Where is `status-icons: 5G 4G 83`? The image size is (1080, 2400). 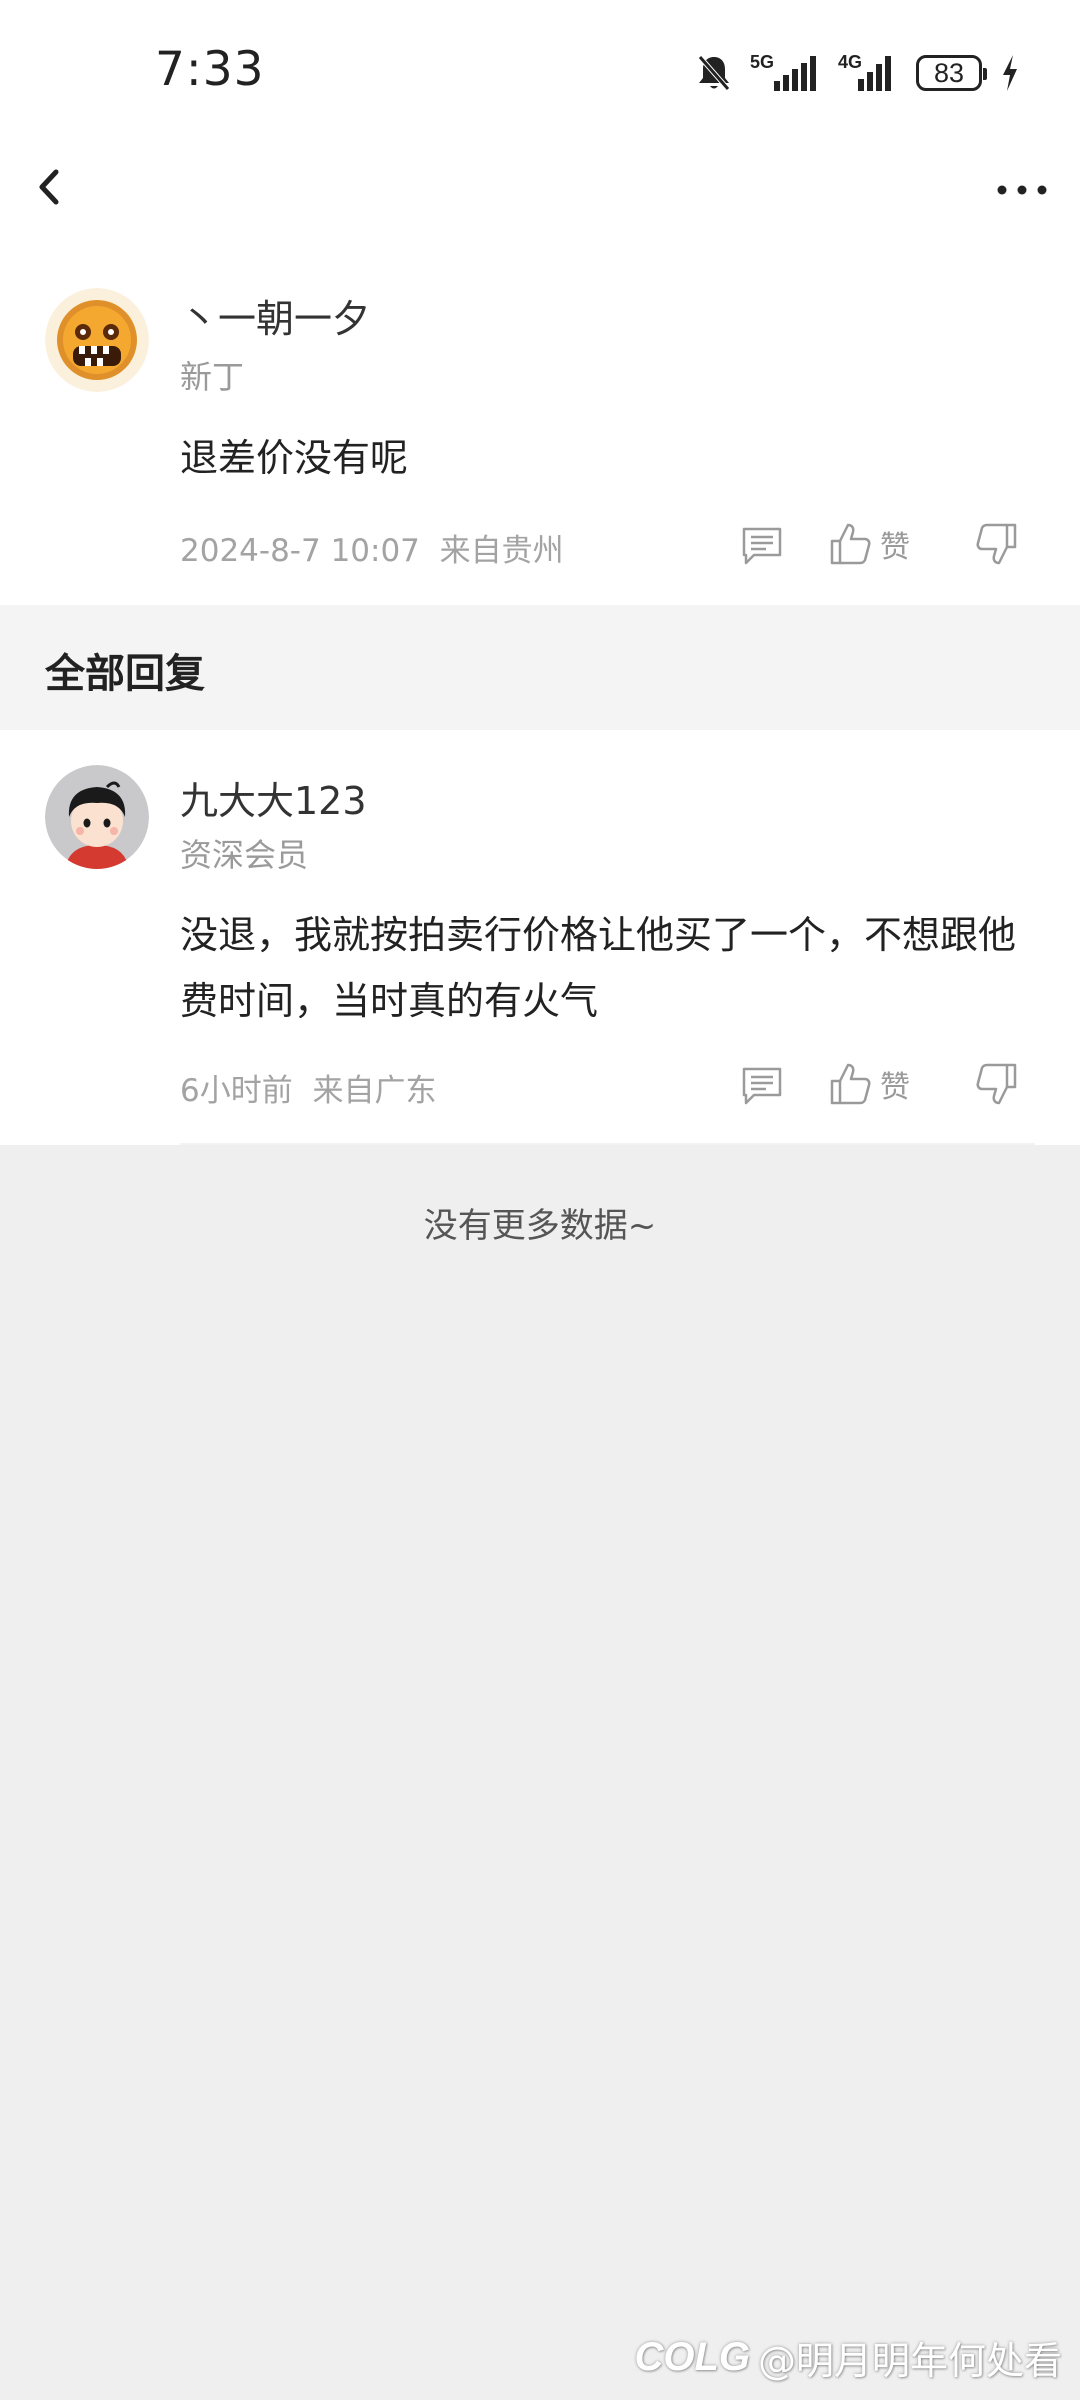 status-icons: 5G 4G 83 is located at coordinates (858, 73).